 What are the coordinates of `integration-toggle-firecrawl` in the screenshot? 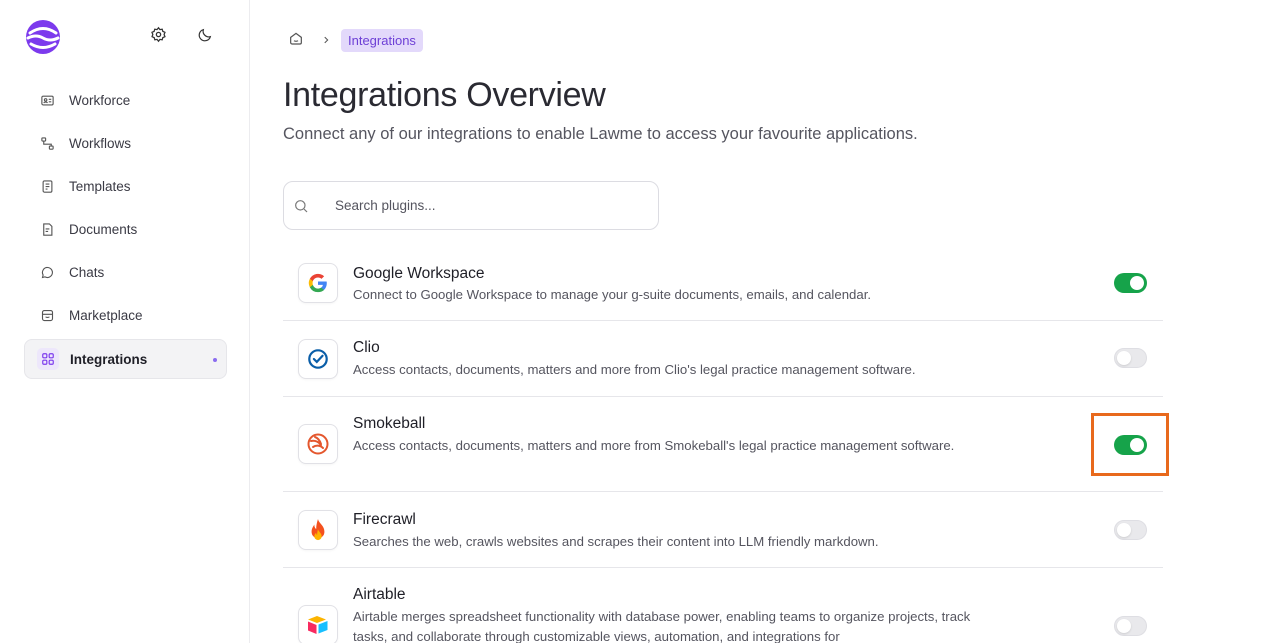 It's located at (1130, 530).